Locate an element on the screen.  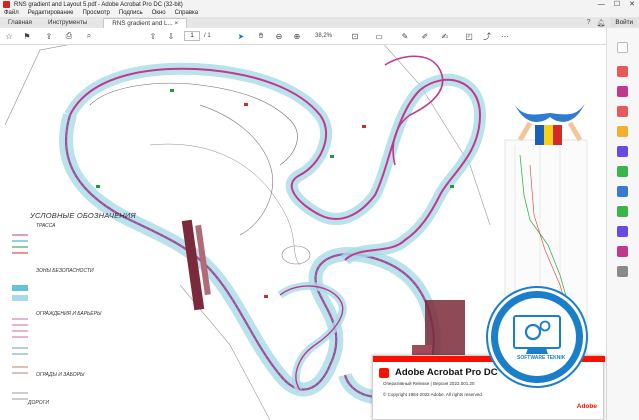
more-panel-icon is located at coordinates (622, 271).